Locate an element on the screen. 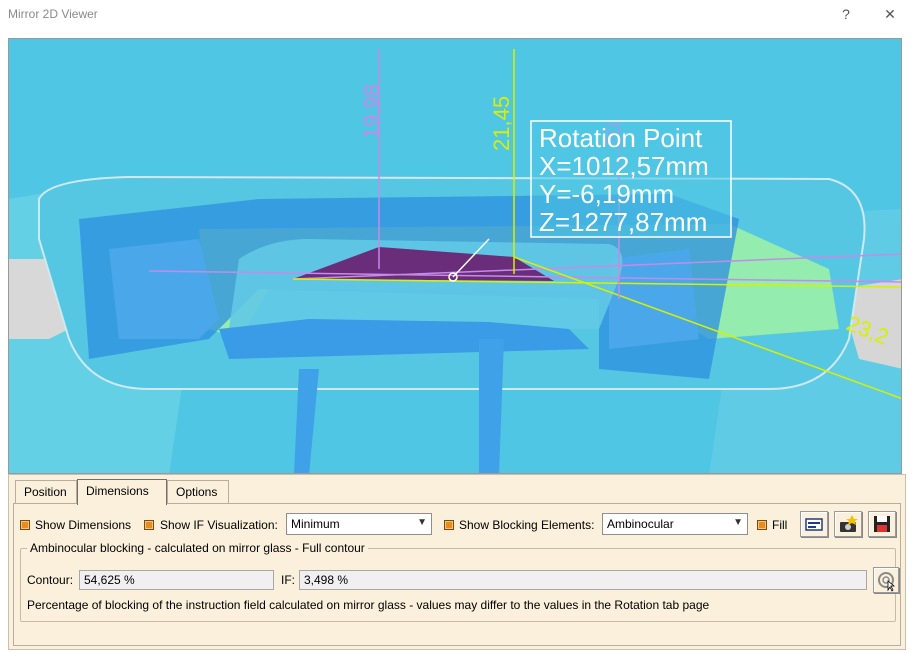  capture-camera-icon is located at coordinates (849, 523).